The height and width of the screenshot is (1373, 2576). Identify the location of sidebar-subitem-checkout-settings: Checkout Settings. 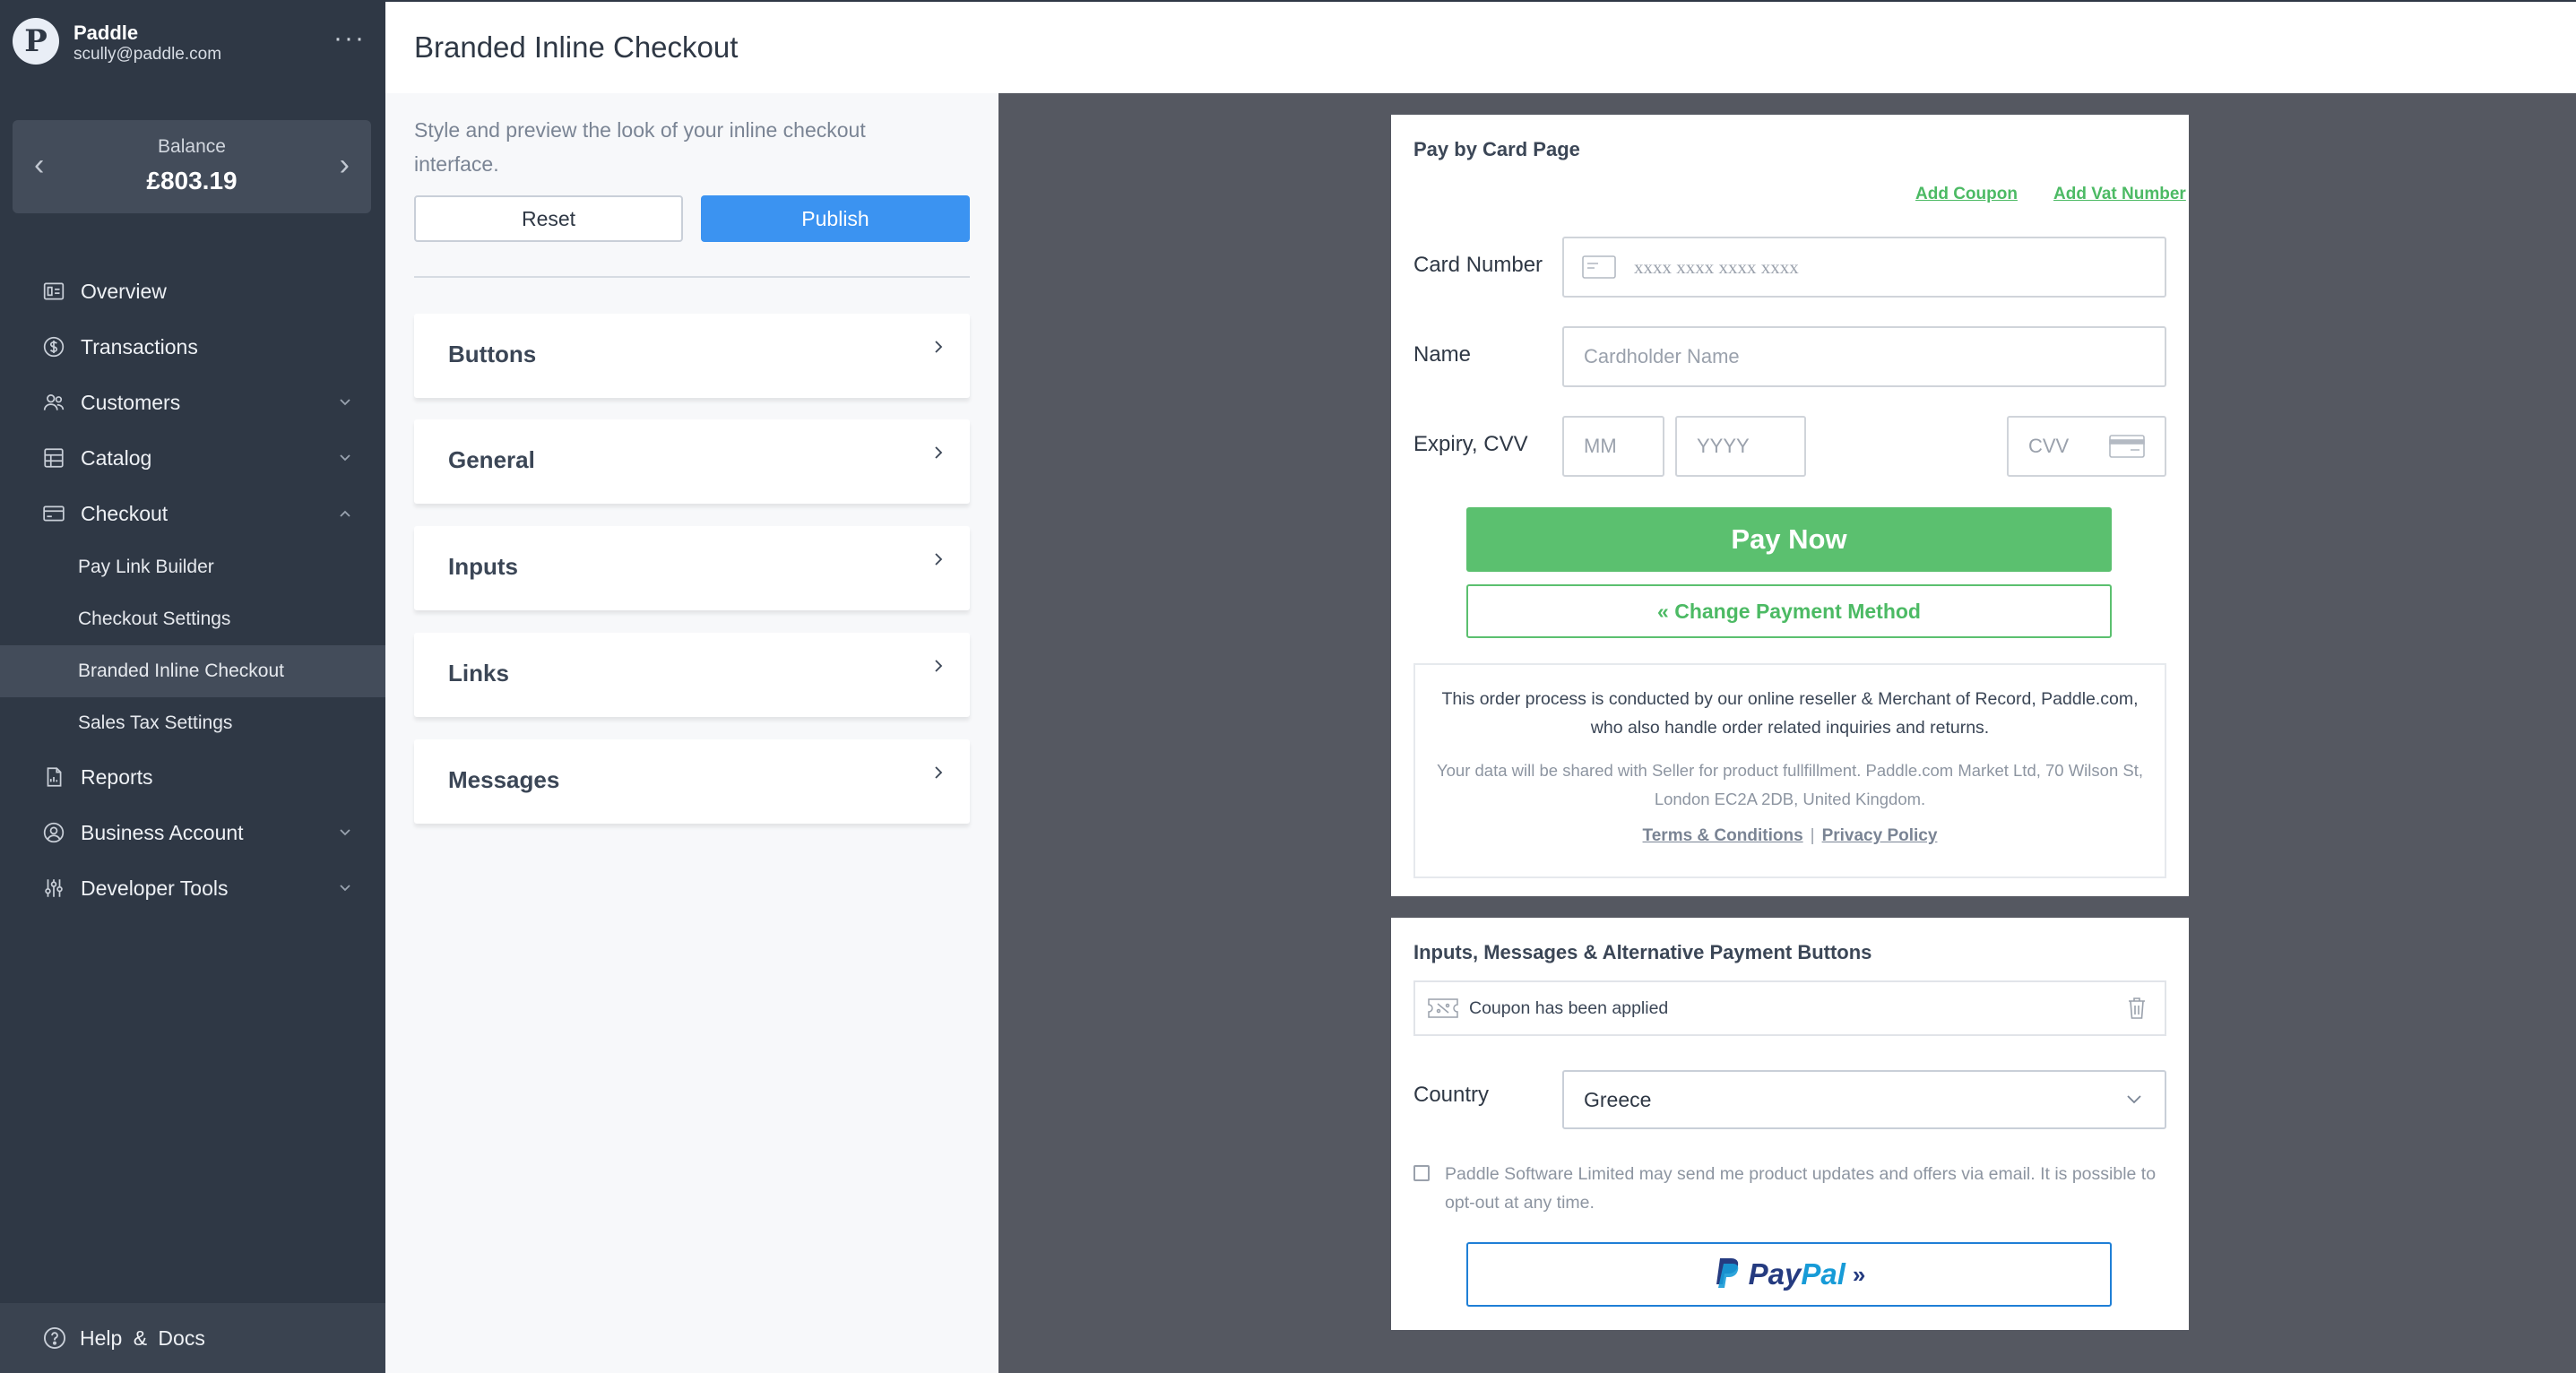
(192, 619).